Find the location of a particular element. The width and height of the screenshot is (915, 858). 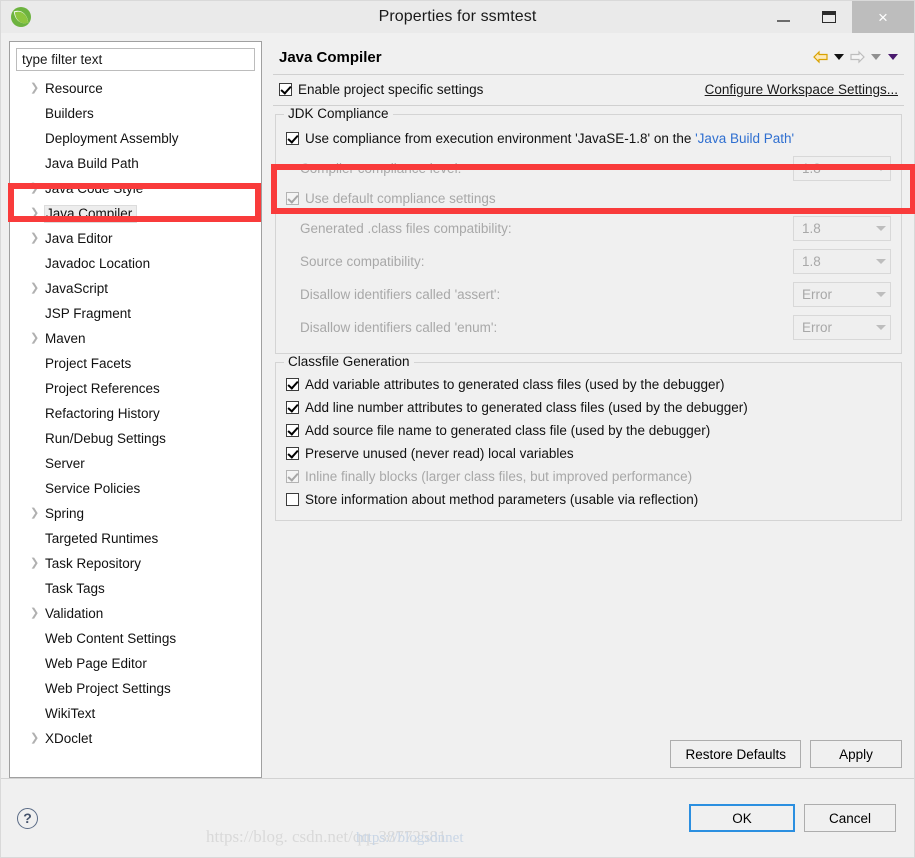

restore-defaults-button: Restore Defaults is located at coordinates (735, 754).